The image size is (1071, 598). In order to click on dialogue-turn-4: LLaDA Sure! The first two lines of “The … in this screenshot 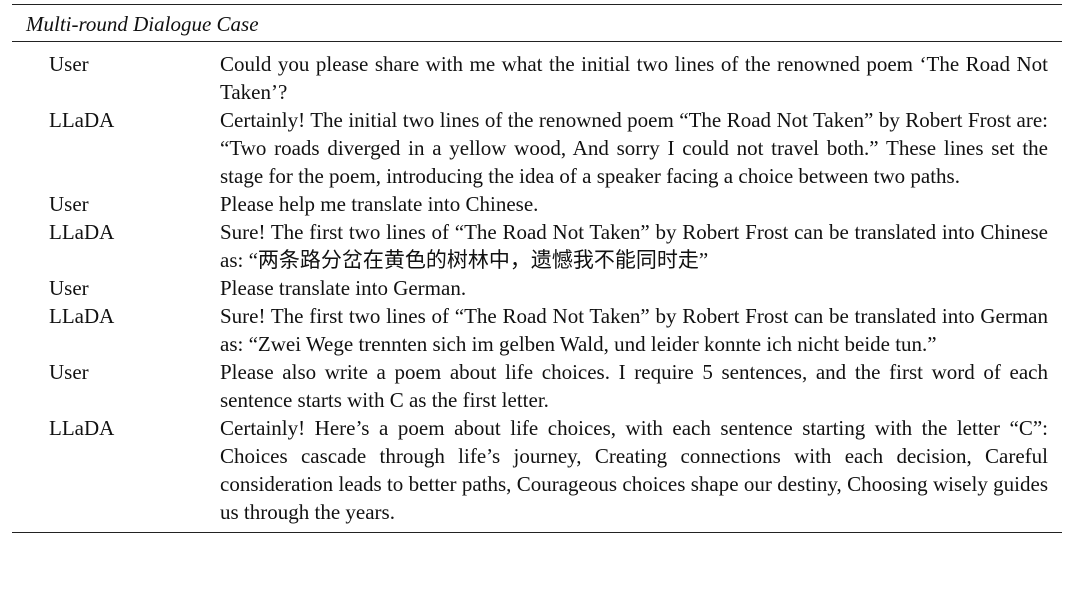, I will do `click(537, 246)`.